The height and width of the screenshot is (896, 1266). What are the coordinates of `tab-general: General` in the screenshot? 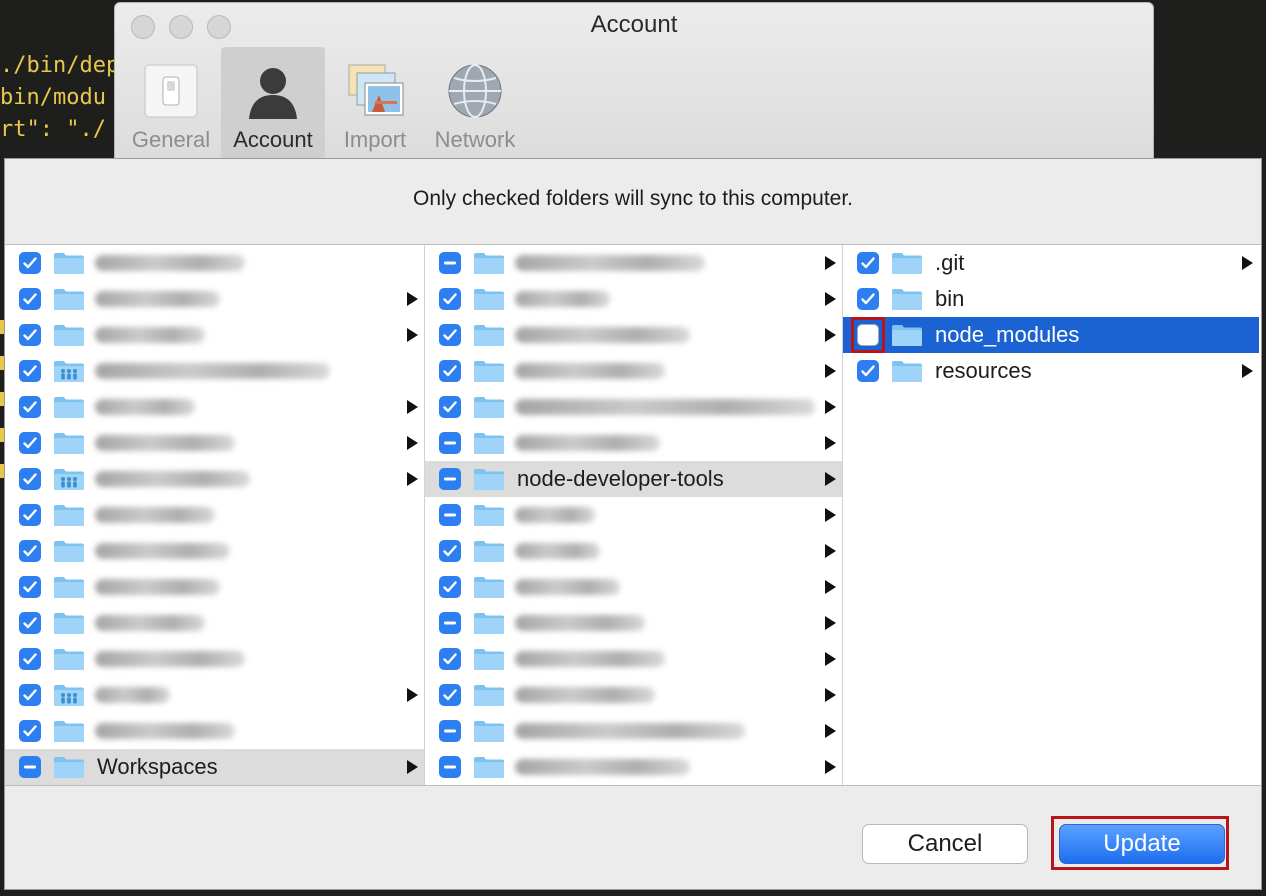 It's located at (171, 104).